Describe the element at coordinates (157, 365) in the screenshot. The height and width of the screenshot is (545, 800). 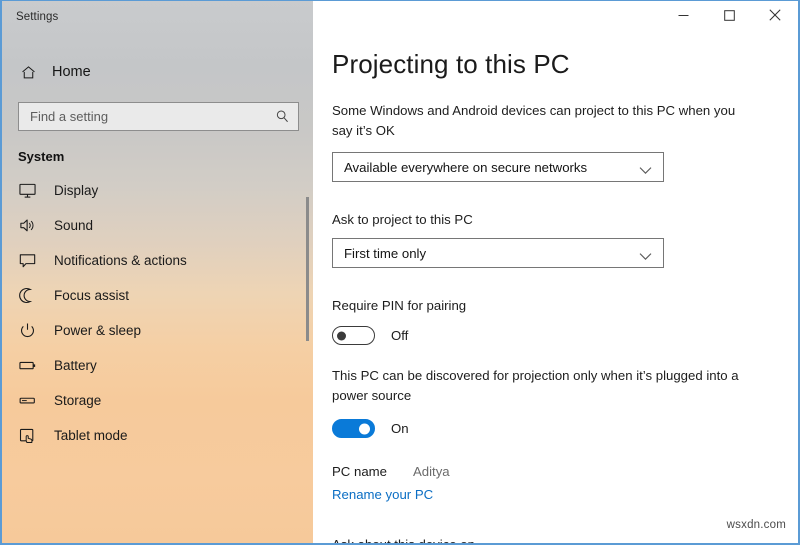
I see `sidebar-item-battery: Battery` at that location.